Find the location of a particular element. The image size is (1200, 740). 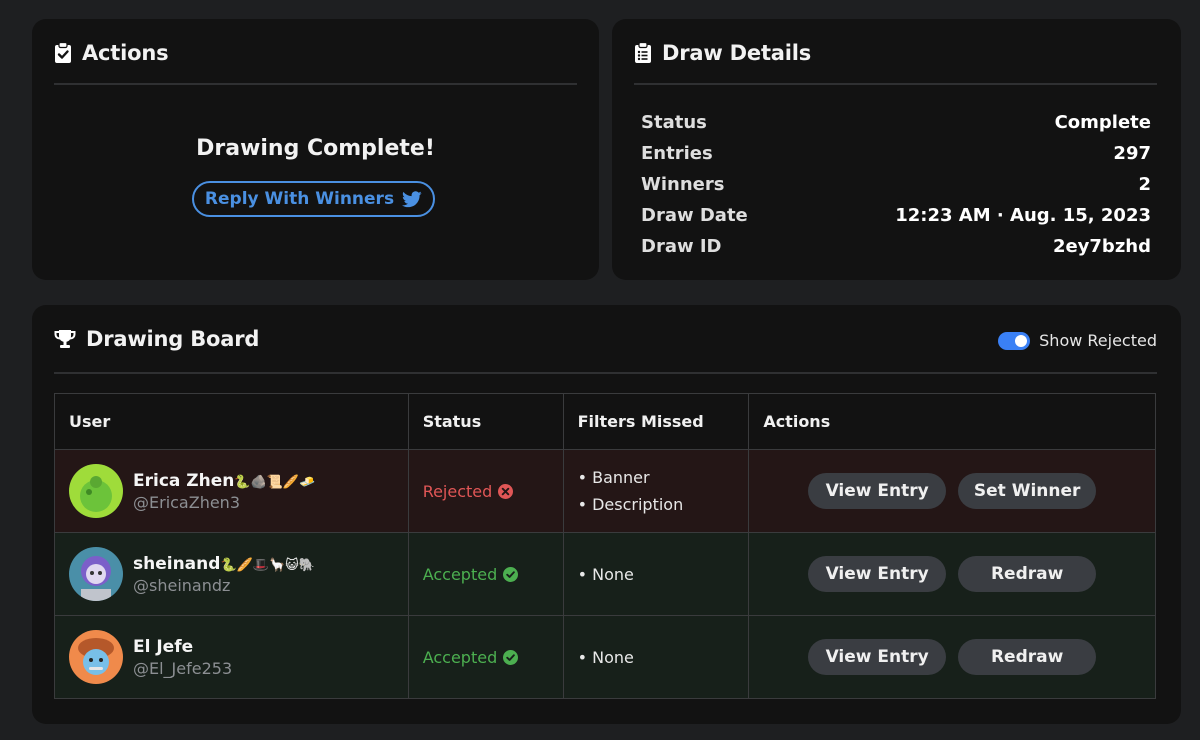

user-cell: El Jefe @El_Jefe253 is located at coordinates (231, 657).